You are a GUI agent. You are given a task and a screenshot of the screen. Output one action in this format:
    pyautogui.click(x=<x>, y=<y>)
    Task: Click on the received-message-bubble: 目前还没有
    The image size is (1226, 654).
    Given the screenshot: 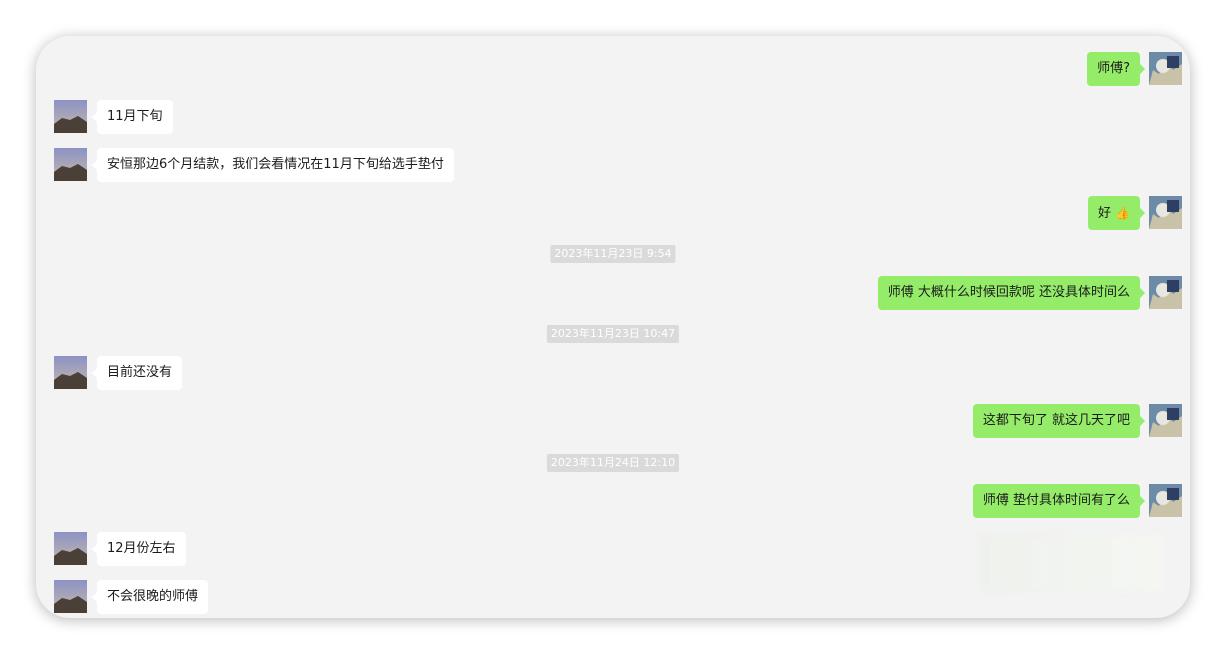 What is the action you would take?
    pyautogui.click(x=137, y=373)
    